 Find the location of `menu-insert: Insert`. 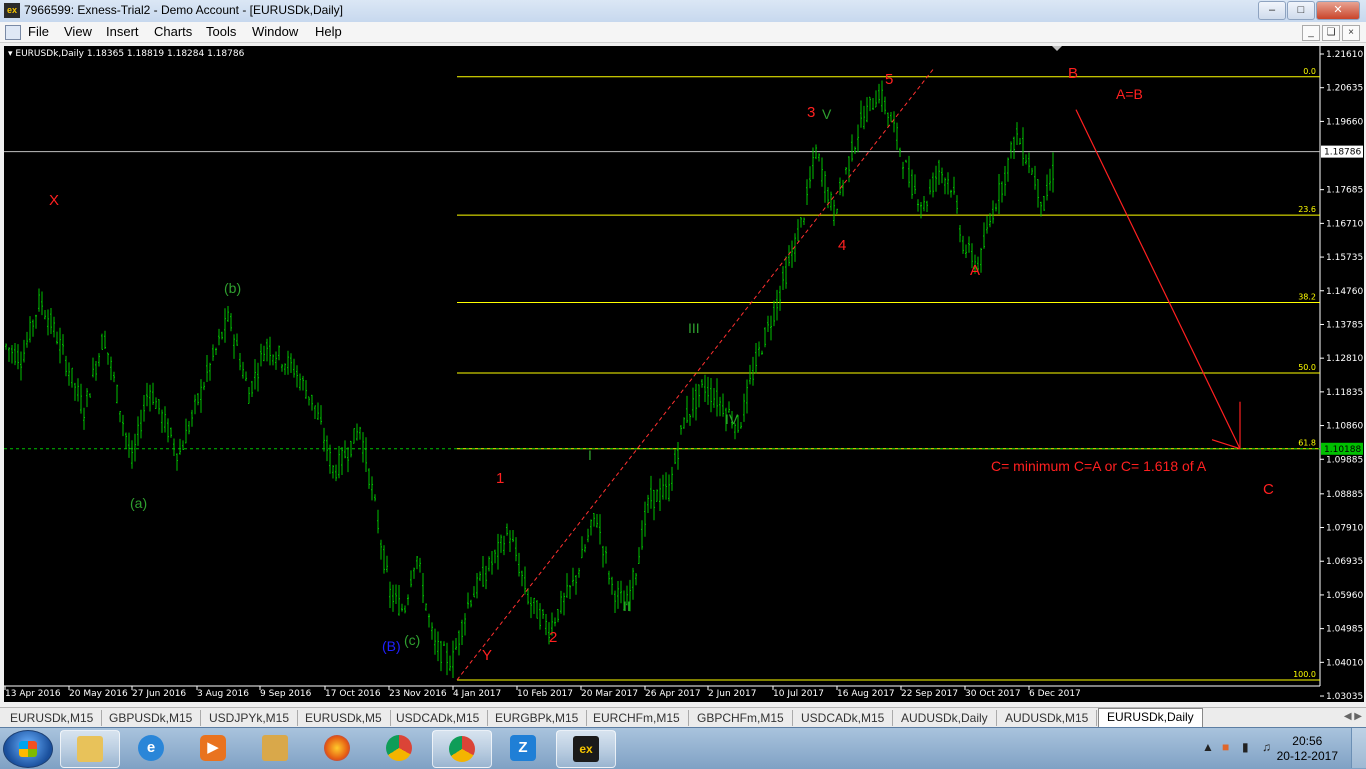

menu-insert: Insert is located at coordinates (122, 31).